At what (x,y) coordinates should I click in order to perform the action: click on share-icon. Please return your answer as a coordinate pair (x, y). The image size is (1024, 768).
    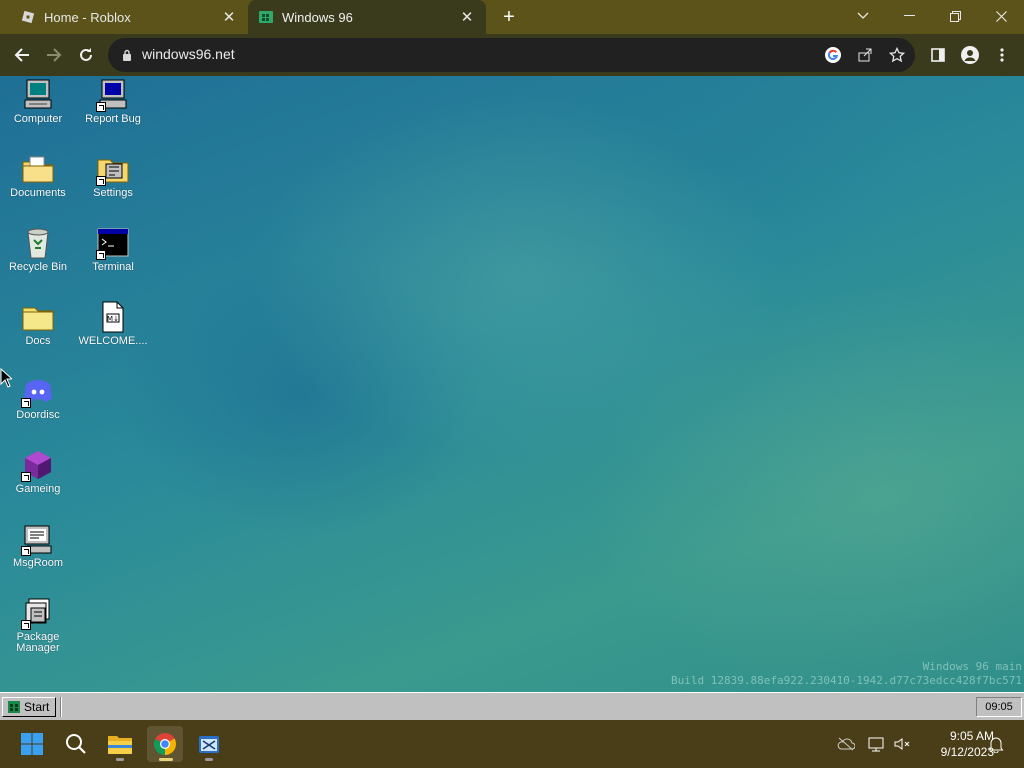
    Looking at the image, I should click on (865, 55).